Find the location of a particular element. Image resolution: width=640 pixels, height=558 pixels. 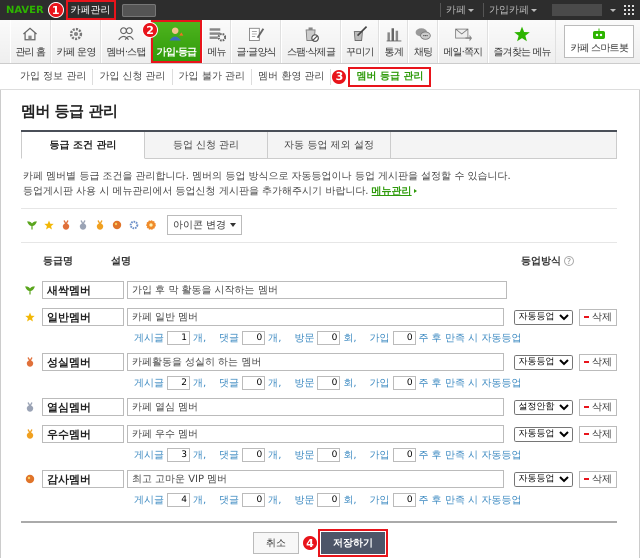

home-icon is located at coordinates (30, 33).